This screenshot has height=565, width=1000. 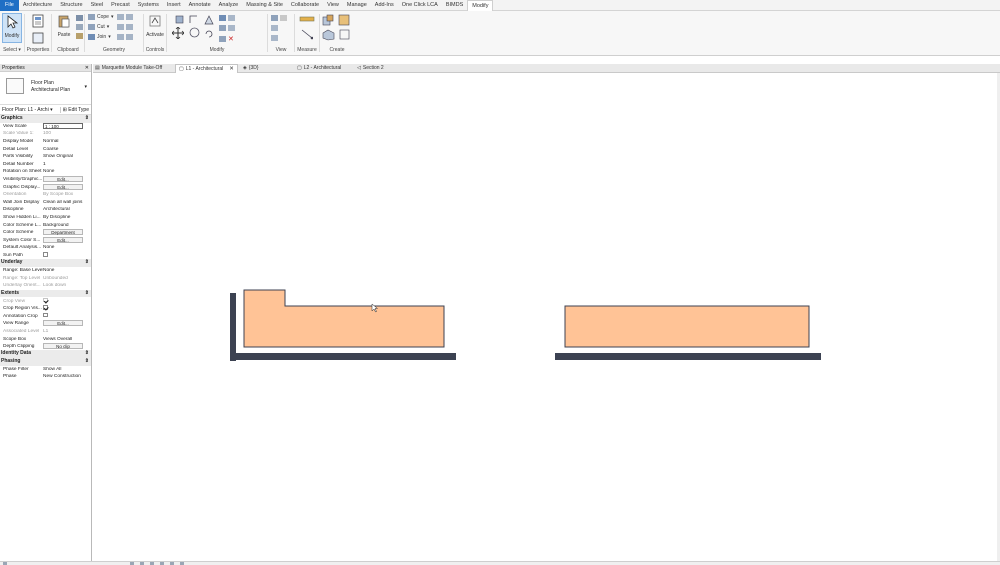 What do you see at coordinates (12, 28) in the screenshot?
I see `modify-button: Modify` at bounding box center [12, 28].